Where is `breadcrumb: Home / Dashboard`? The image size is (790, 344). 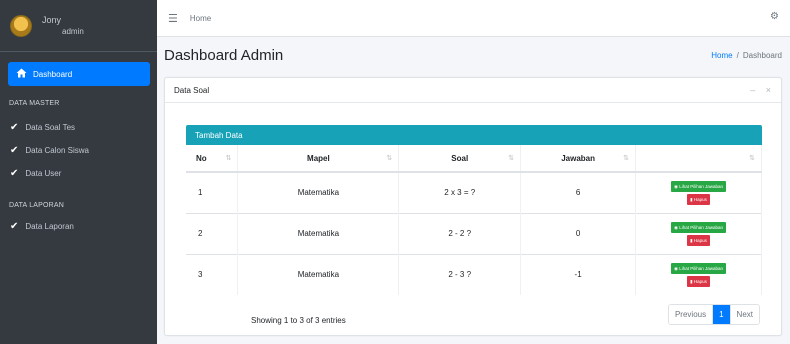
breadcrumb: Home / Dashboard is located at coordinates (746, 55).